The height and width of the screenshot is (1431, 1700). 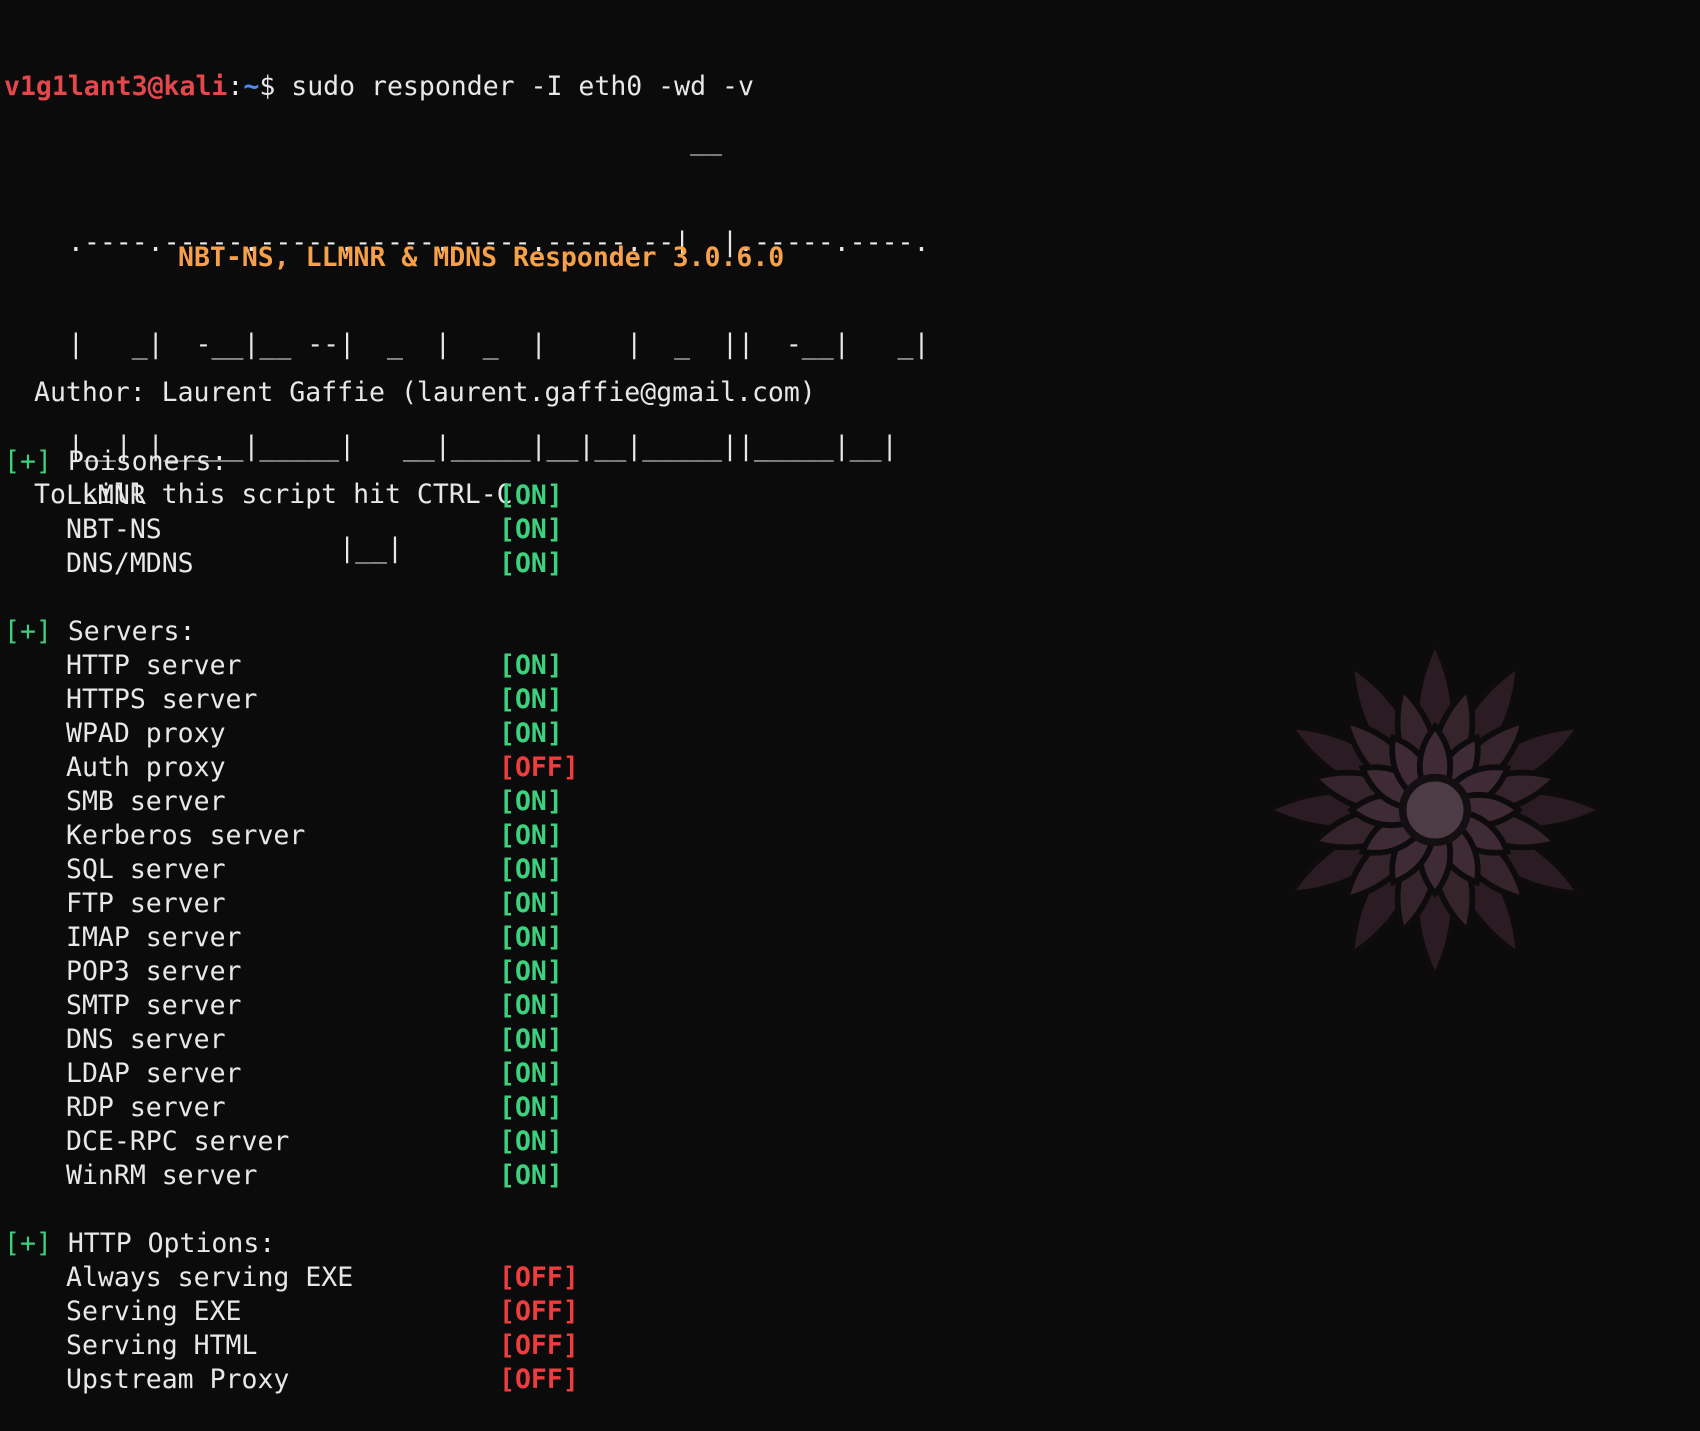 What do you see at coordinates (283, 734) in the screenshot?
I see `status-row: WPAD proxy [ON]` at bounding box center [283, 734].